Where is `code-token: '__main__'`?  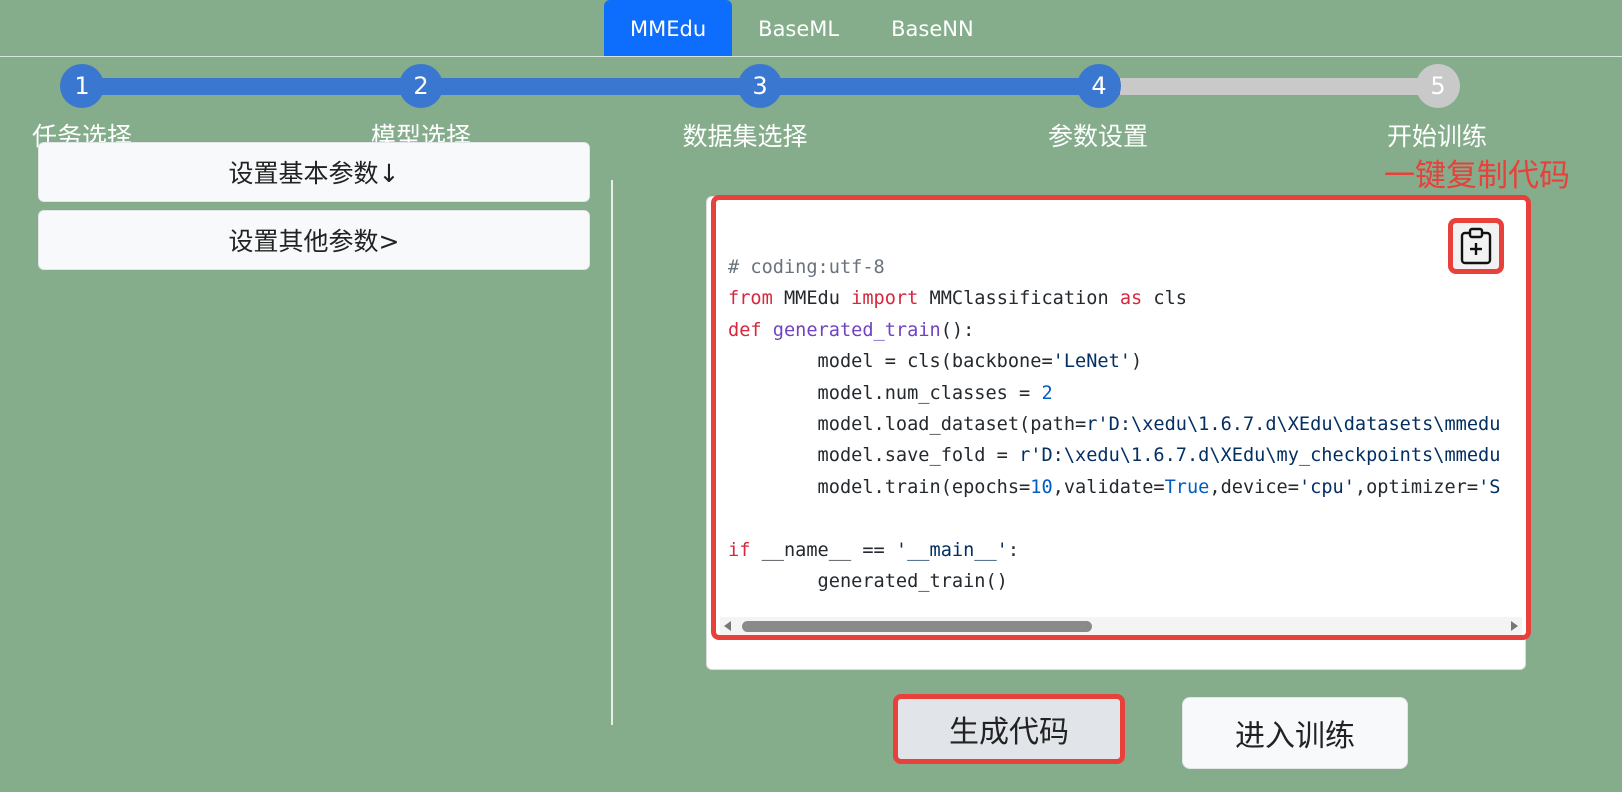 code-token: '__main__' is located at coordinates (951, 550).